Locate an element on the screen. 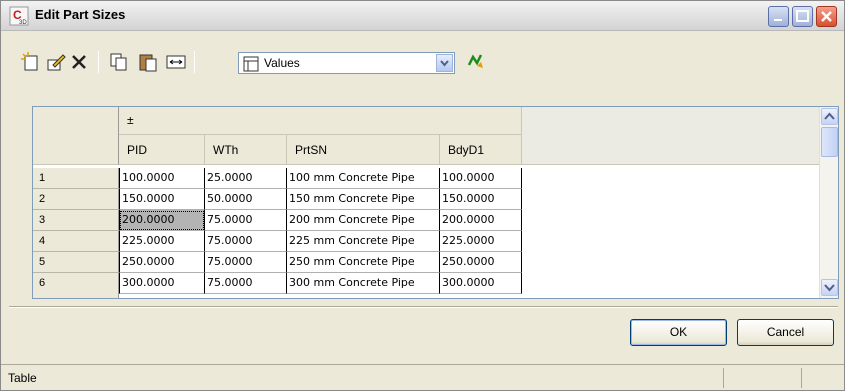 The width and height of the screenshot is (845, 391). grid-cell-bdyd1: 250.0000 is located at coordinates (481, 262).